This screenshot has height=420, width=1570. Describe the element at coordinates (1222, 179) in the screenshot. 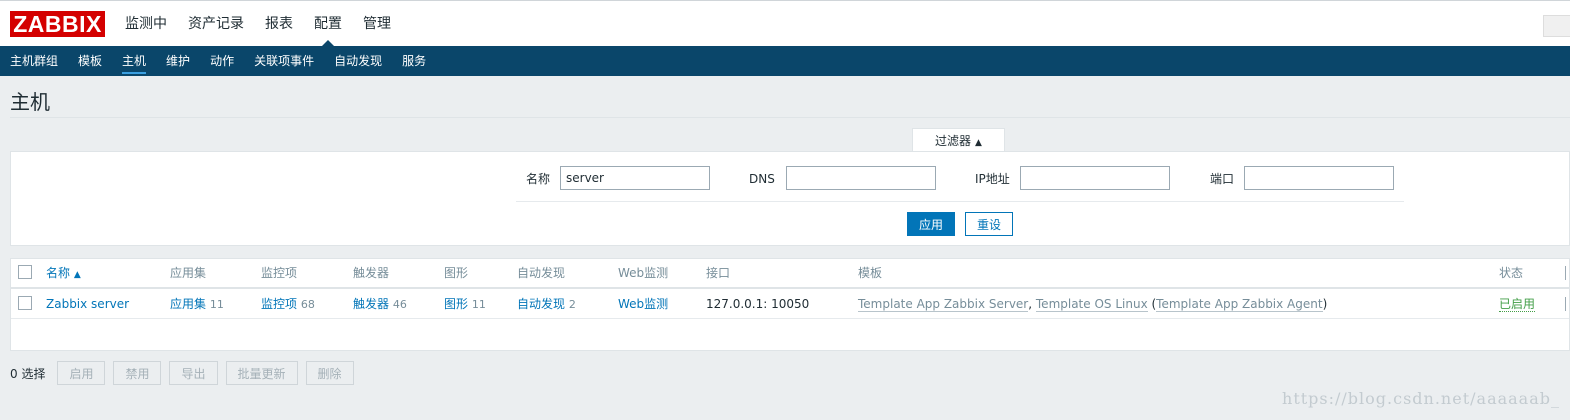

I see `filter-port-label: 端口` at that location.